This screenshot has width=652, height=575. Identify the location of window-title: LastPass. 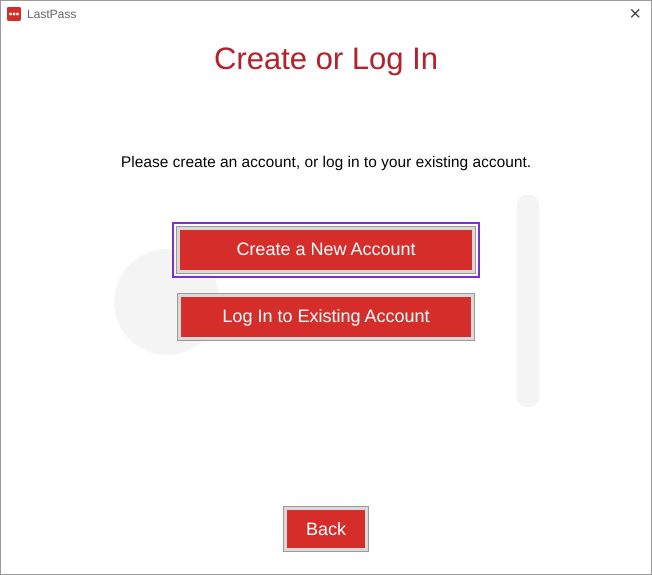
(51, 14).